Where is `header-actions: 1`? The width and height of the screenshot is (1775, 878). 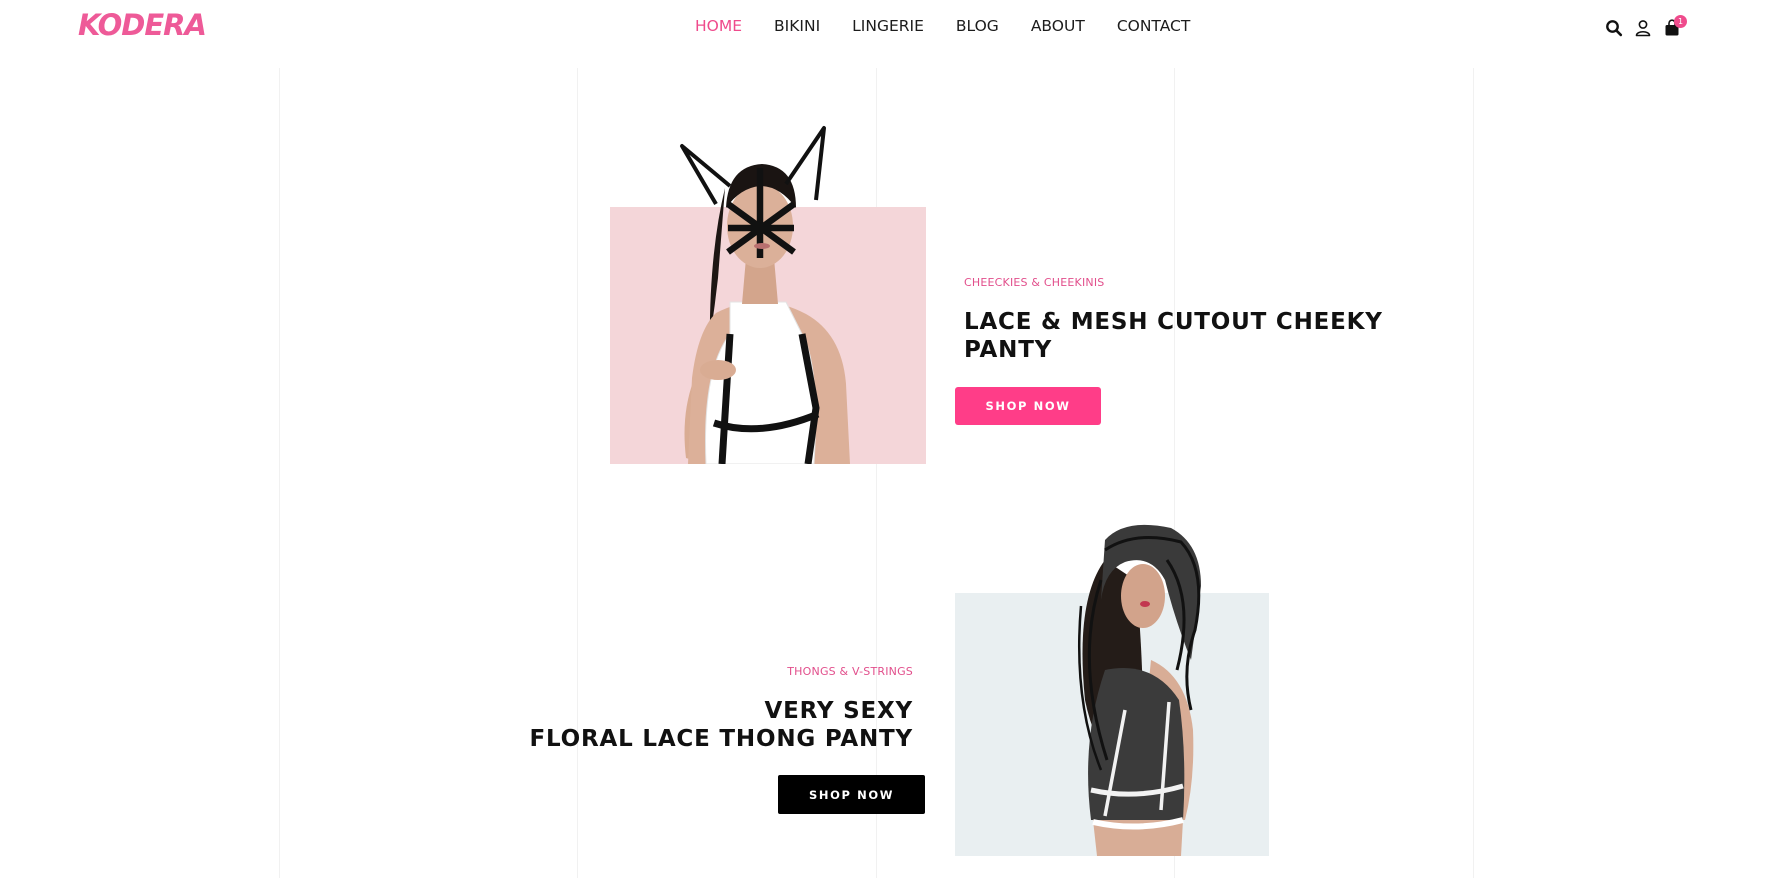
header-actions: 1 is located at coordinates (1648, 26).